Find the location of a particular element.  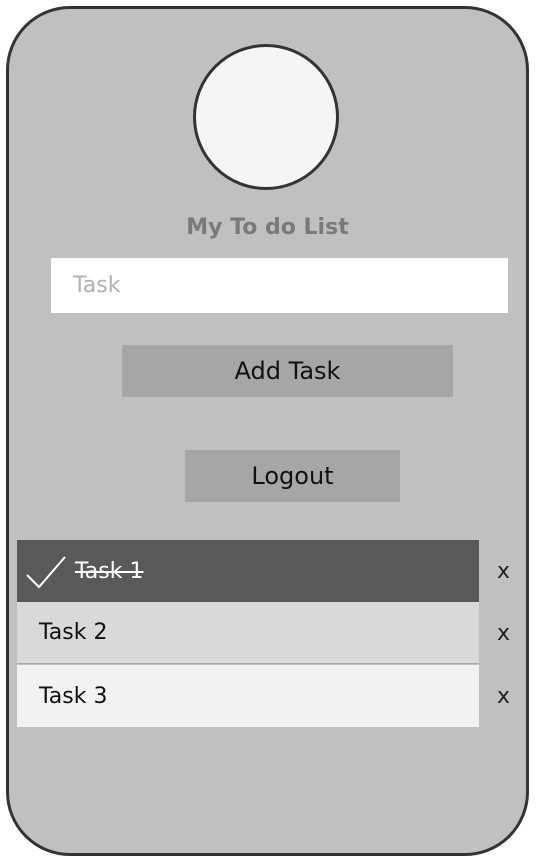

avatar is located at coordinates (266, 117).